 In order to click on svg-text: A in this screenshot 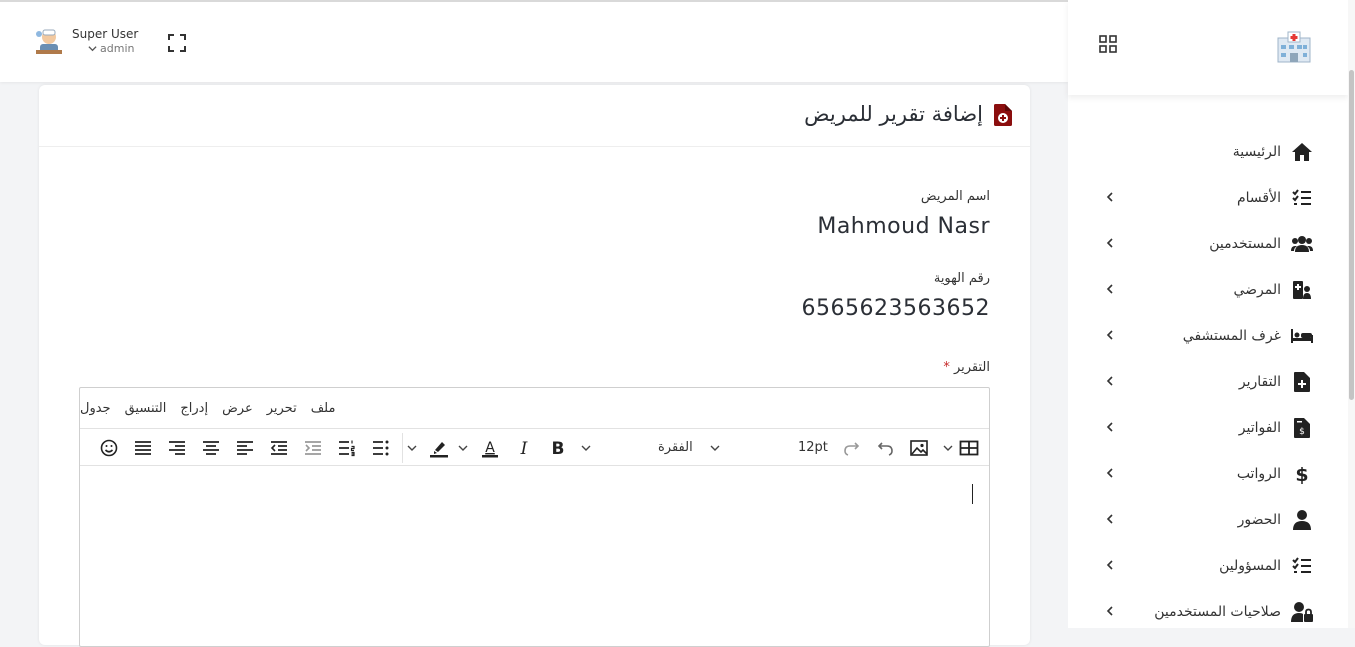, I will do `click(490, 448)`.